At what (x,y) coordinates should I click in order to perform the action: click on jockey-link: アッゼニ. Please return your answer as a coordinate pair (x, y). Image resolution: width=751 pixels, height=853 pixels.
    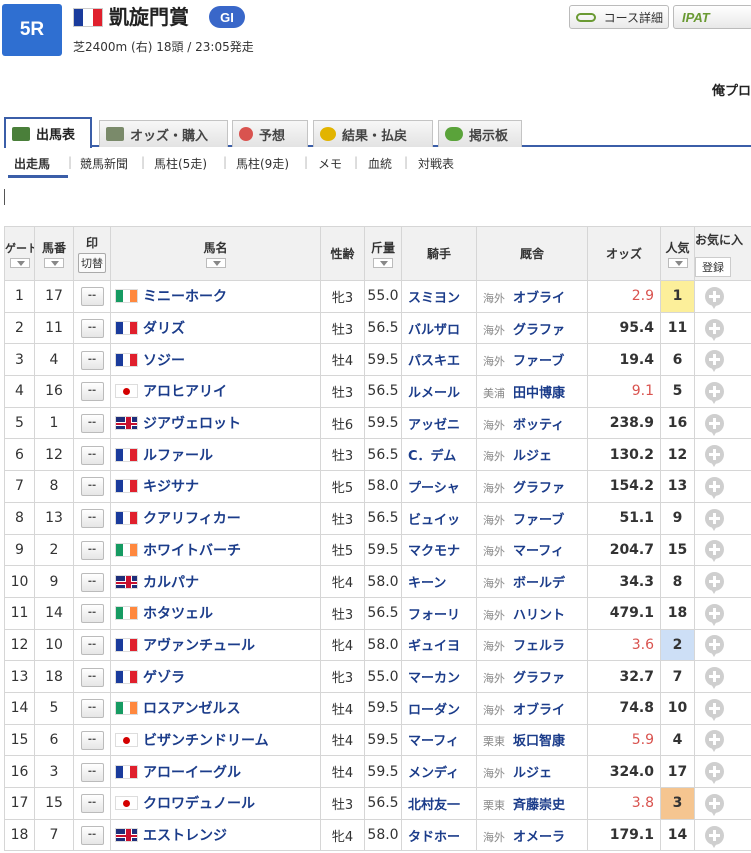
    Looking at the image, I should click on (439, 423).